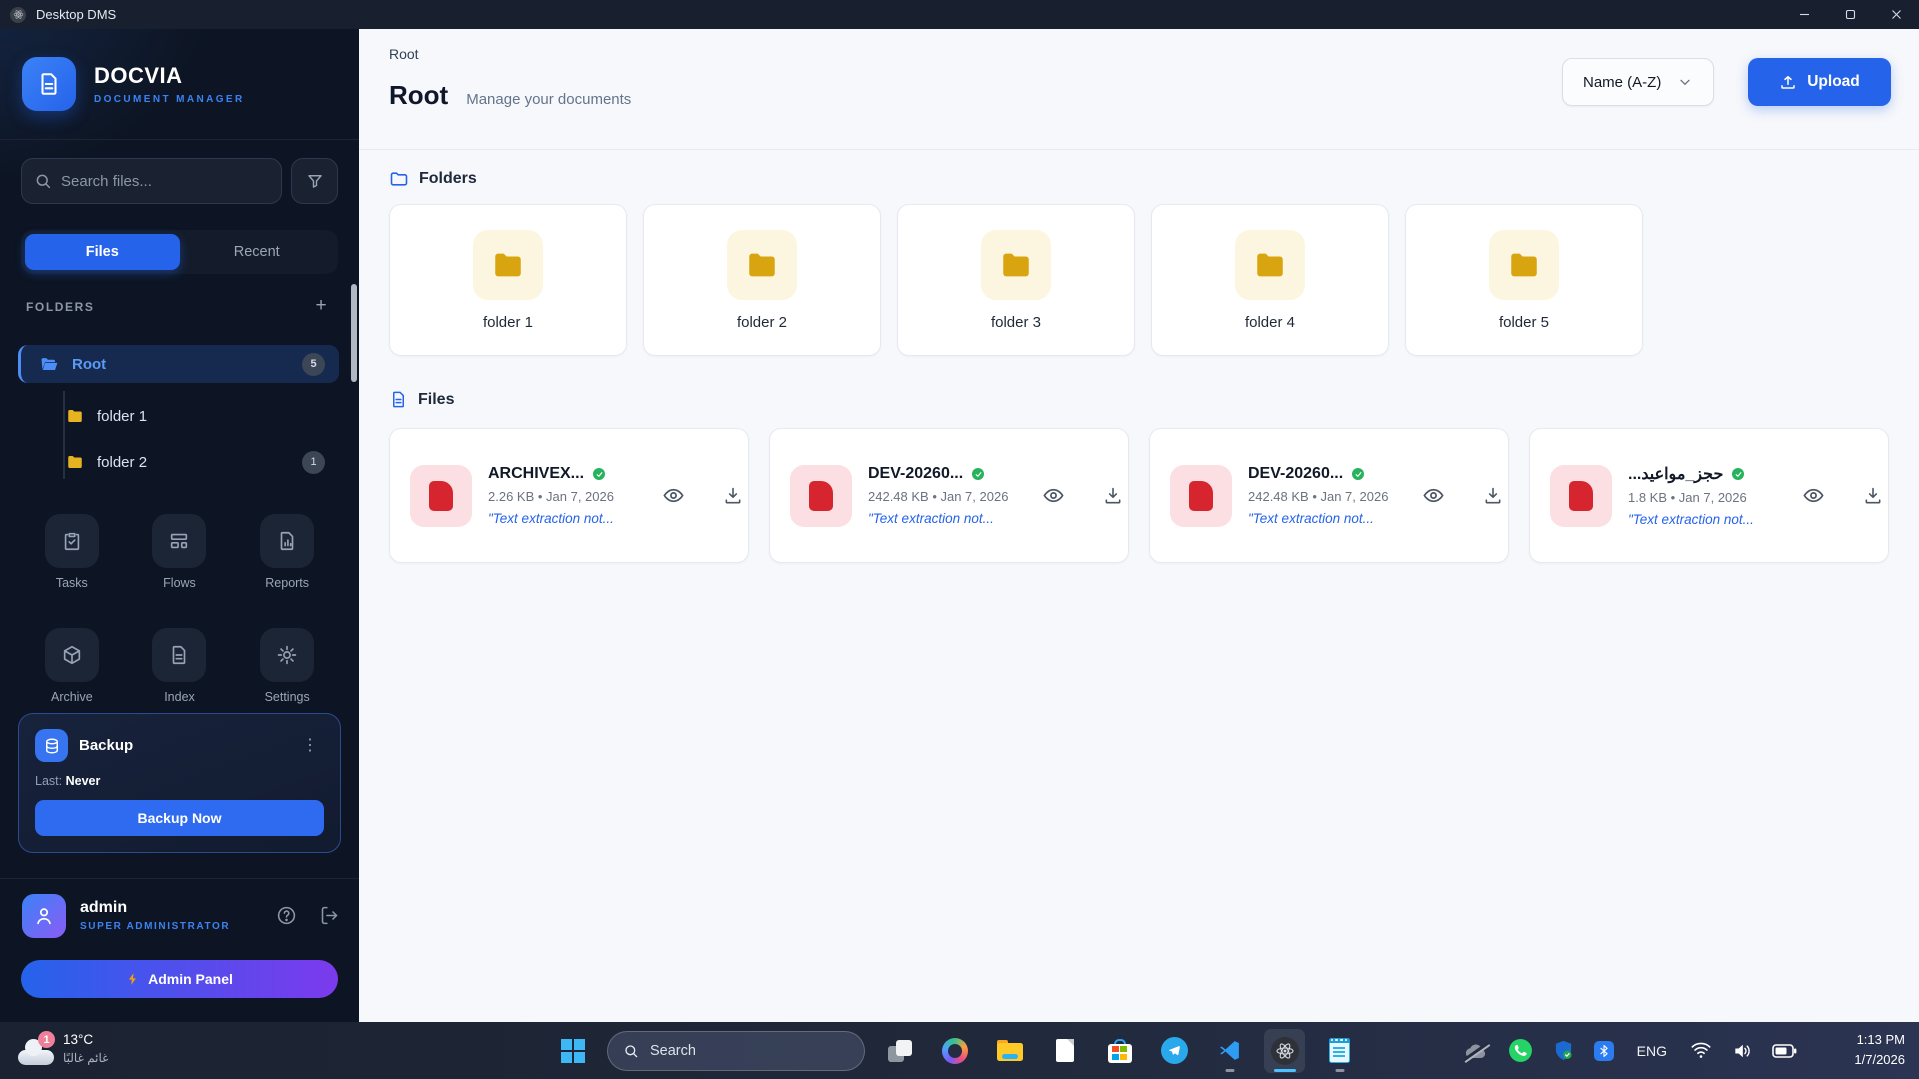 This screenshot has width=1919, height=1079. Describe the element at coordinates (1009, 1051) in the screenshot. I see `file-explorer-icon` at that location.